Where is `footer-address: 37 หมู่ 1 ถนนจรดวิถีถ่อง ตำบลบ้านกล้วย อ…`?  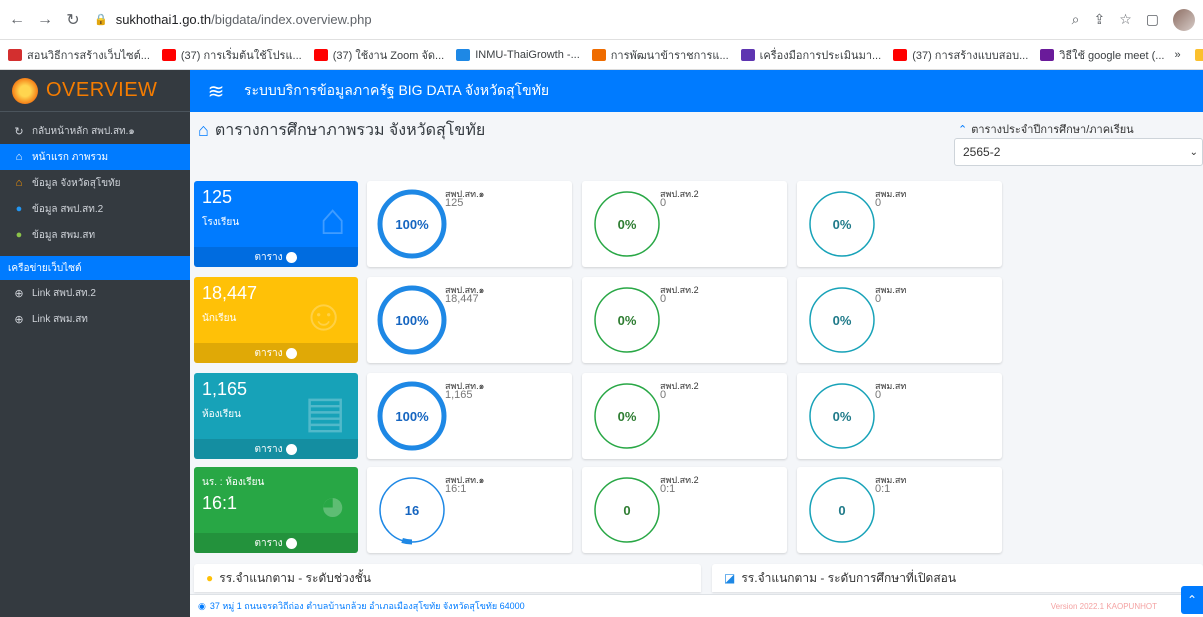 footer-address: 37 หมู่ 1 ถนนจรดวิถีถ่อง ตำบลบ้านกล้วย อ… is located at coordinates (367, 606).